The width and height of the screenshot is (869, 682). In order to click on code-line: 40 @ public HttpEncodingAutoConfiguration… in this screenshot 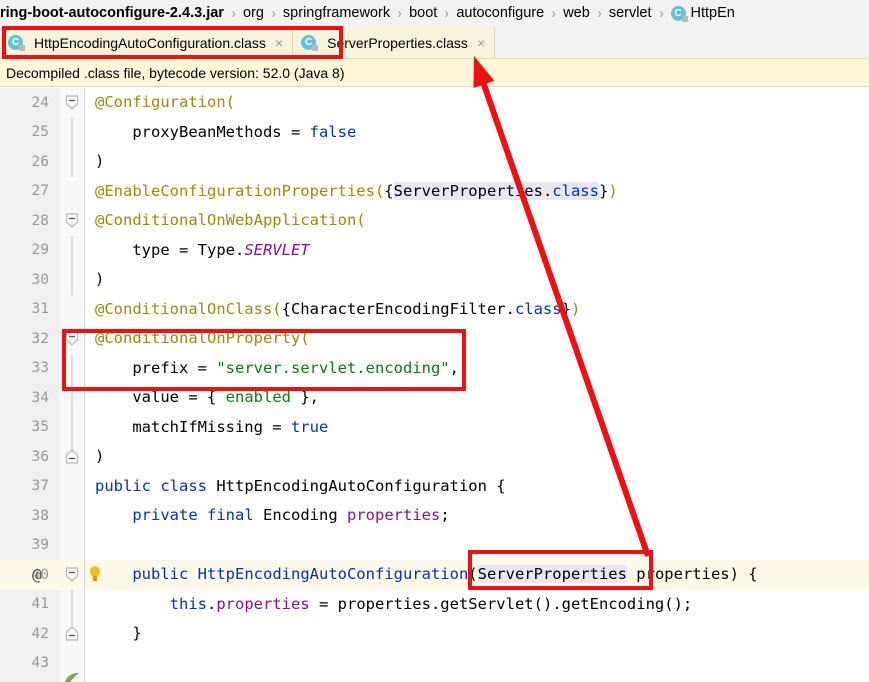, I will do `click(434, 575)`.